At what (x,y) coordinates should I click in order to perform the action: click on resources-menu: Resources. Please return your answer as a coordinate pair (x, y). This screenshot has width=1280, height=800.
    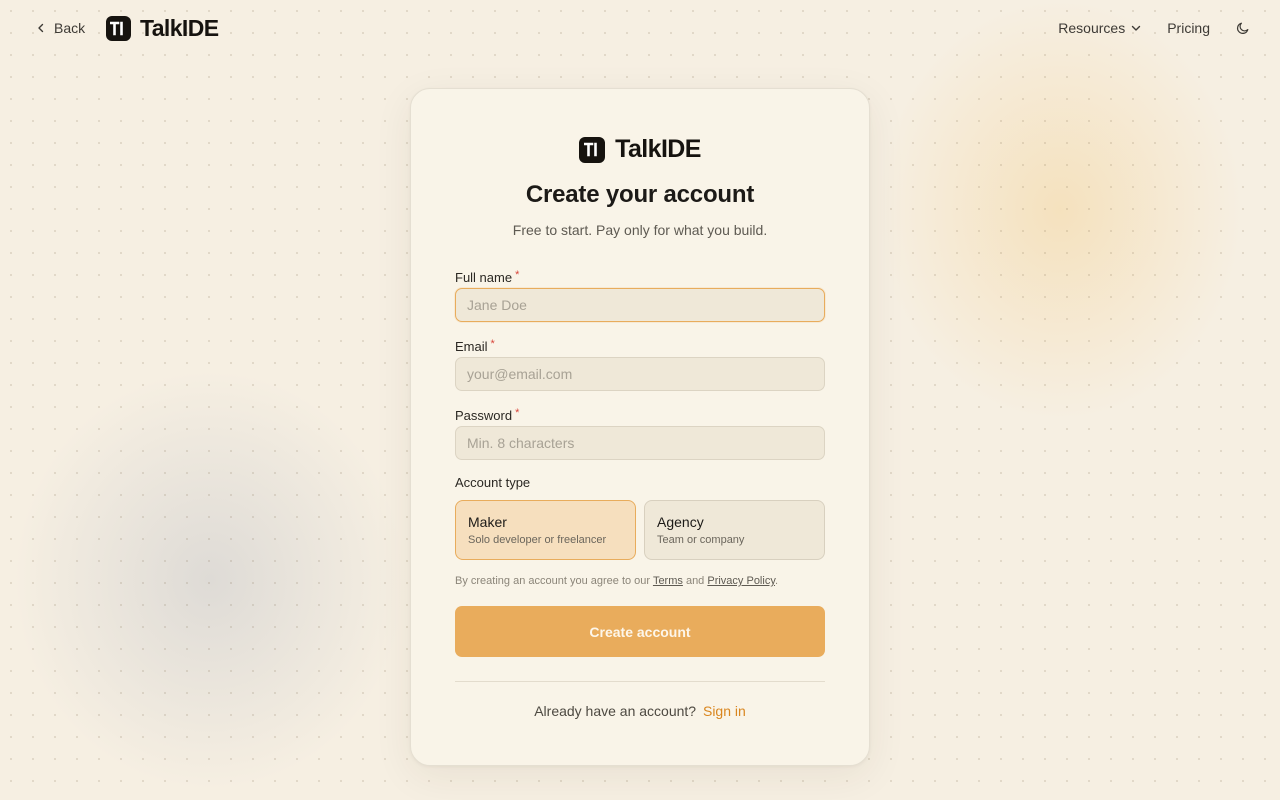
    Looking at the image, I should click on (1099, 28).